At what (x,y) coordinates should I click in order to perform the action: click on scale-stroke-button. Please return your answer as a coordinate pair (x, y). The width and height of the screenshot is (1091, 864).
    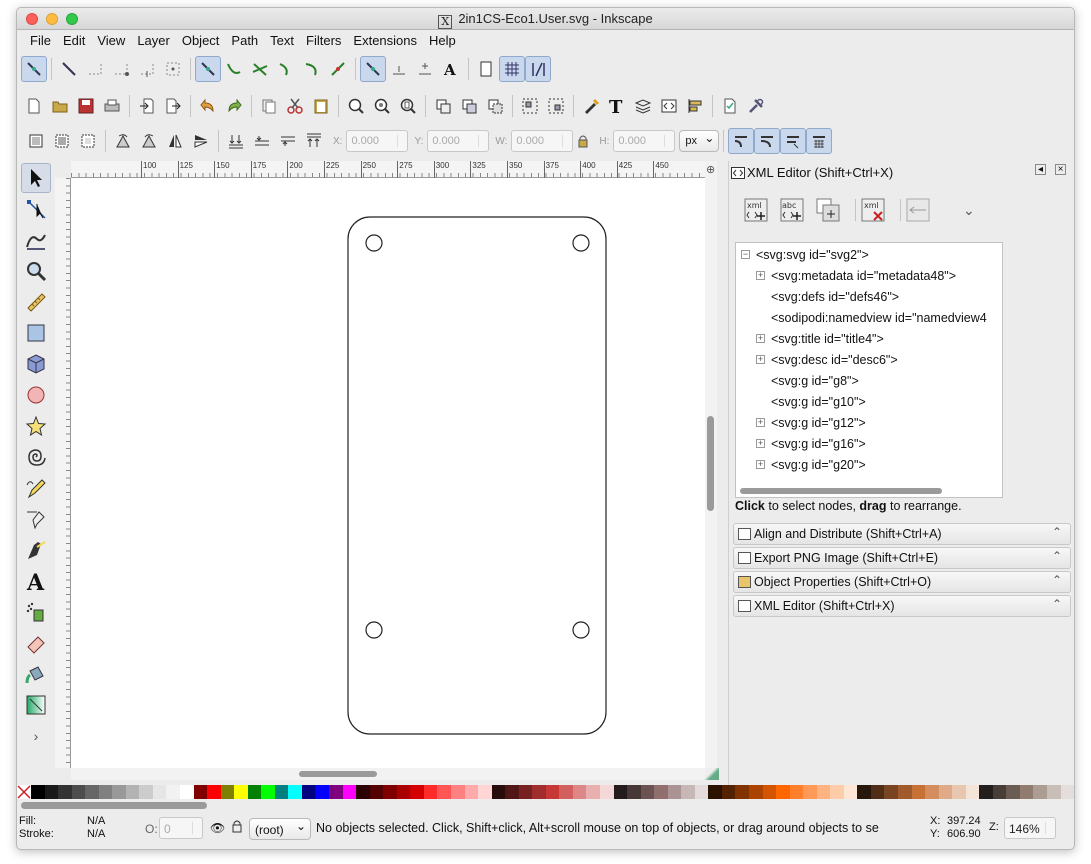
    Looking at the image, I should click on (741, 141).